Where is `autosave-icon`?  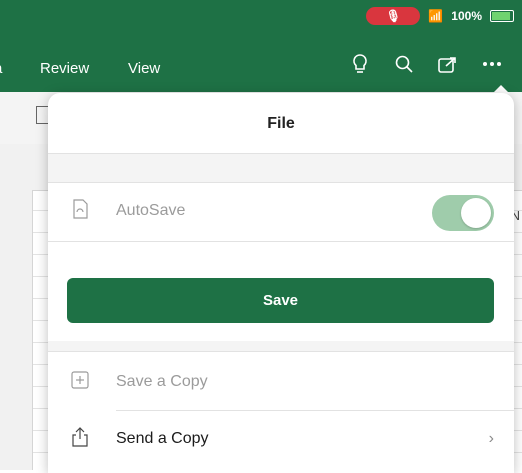
autosave-icon is located at coordinates (80, 211).